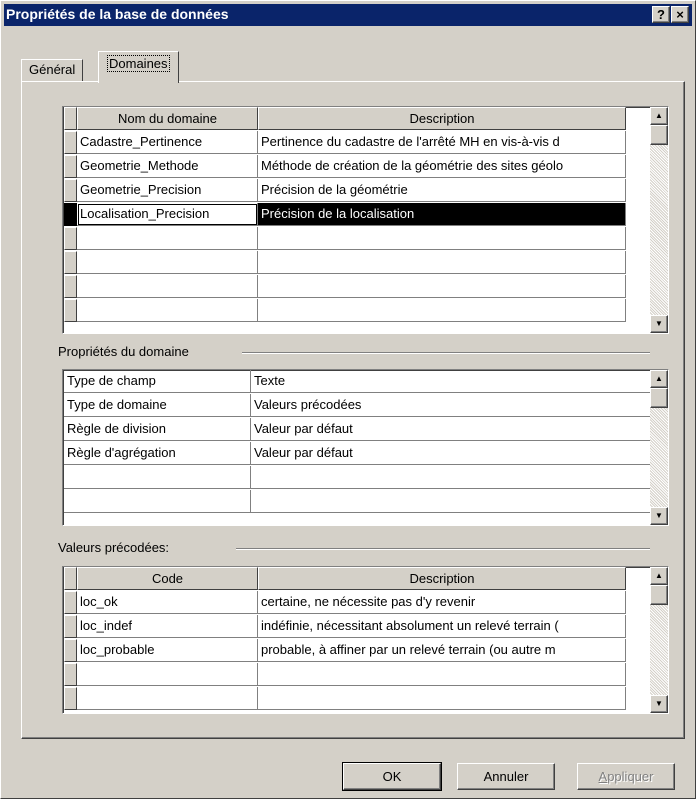 This screenshot has height=799, width=696. I want to click on coded-values-scrollbar: ▲ ▼, so click(659, 640).